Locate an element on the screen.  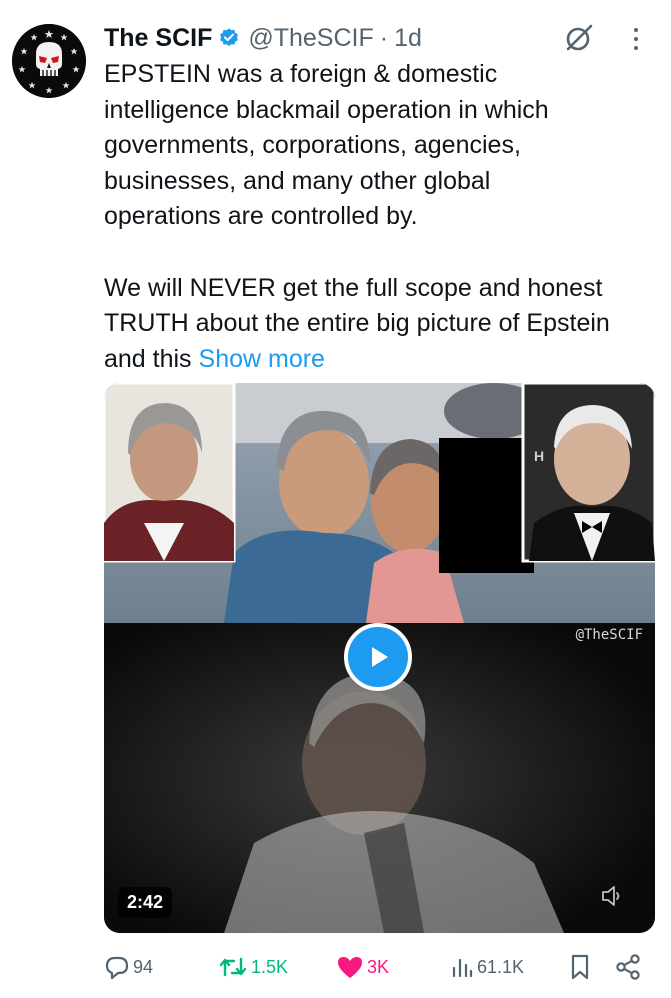
like-button: 3K is located at coordinates (362, 967).